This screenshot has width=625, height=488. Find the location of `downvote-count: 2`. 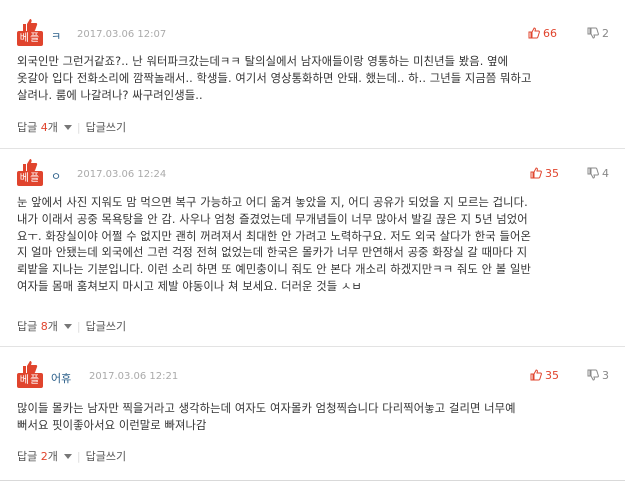

downvote-count: 2 is located at coordinates (605, 33).